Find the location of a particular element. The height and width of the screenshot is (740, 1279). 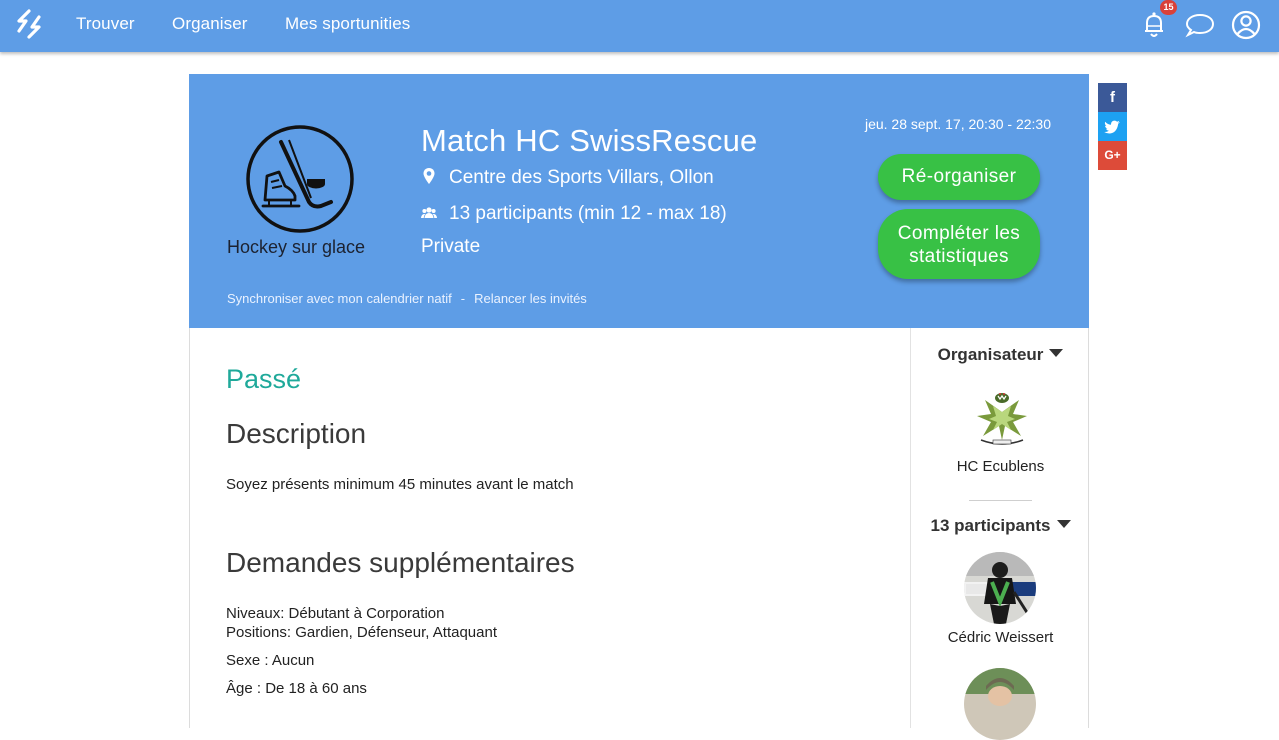

event-location: Centre des Sports Villars, Ollon is located at coordinates (567, 178).